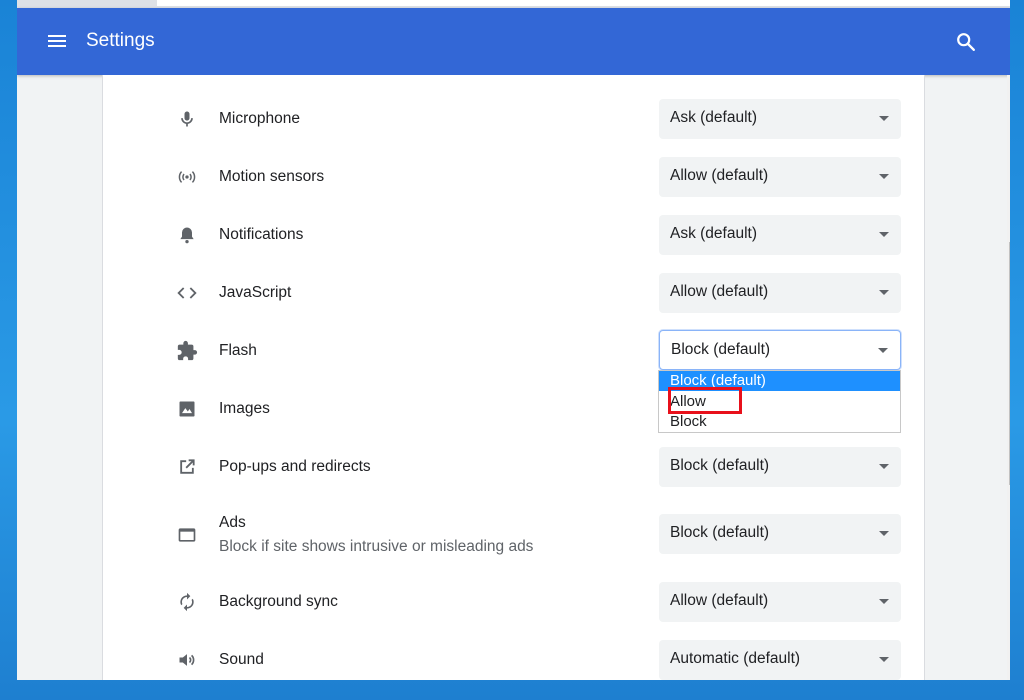 The height and width of the screenshot is (700, 1024). Describe the element at coordinates (780, 350) in the screenshot. I see `flash-select: Block (default)` at that location.